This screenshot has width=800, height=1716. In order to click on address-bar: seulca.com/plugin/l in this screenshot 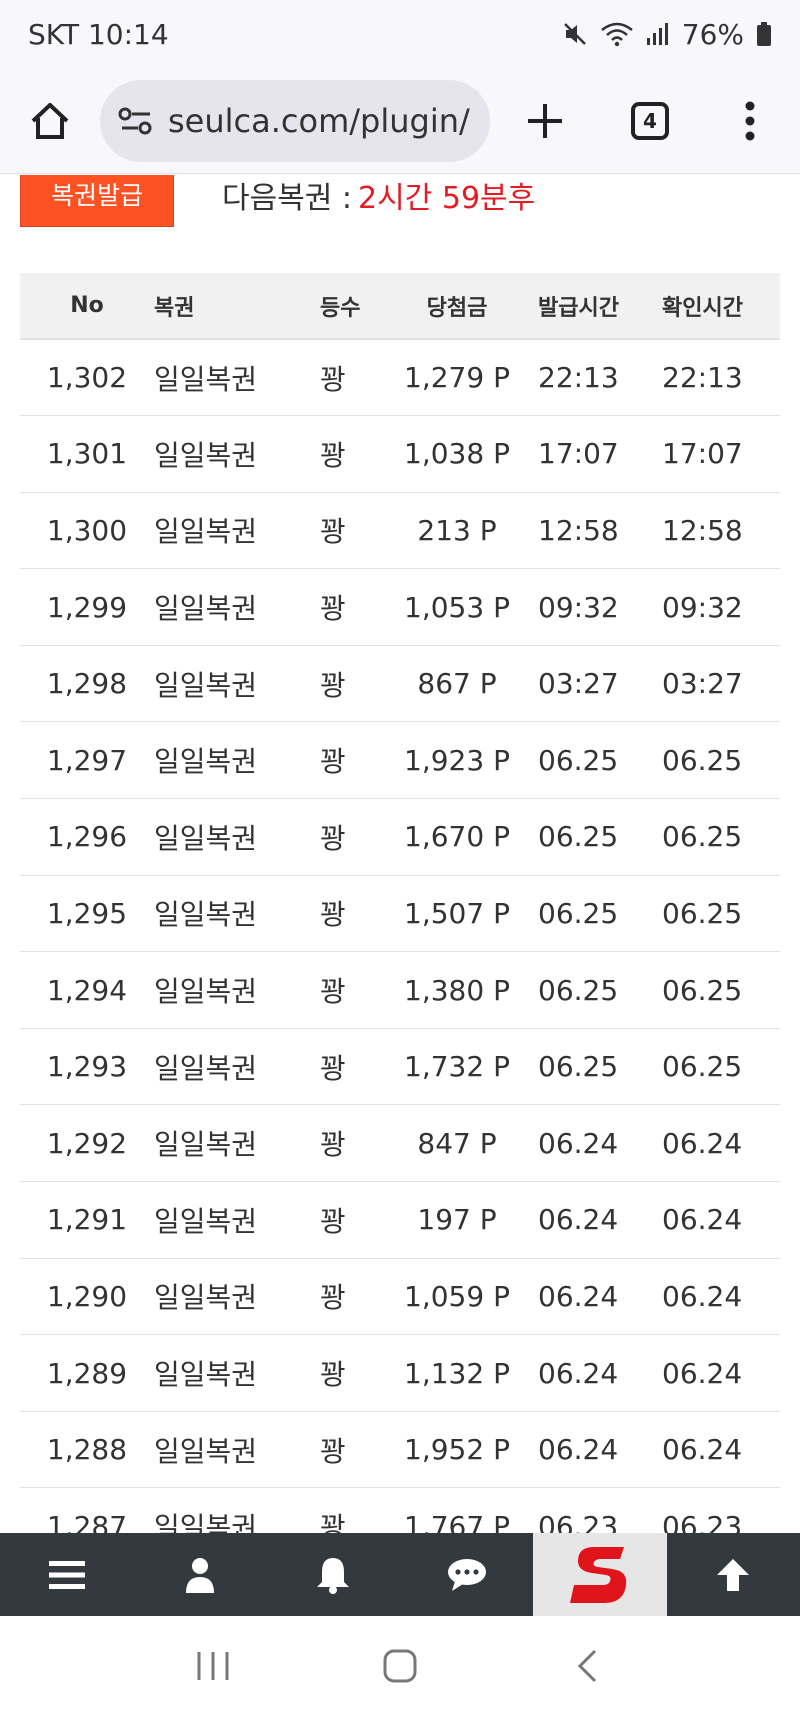, I will do `click(295, 120)`.